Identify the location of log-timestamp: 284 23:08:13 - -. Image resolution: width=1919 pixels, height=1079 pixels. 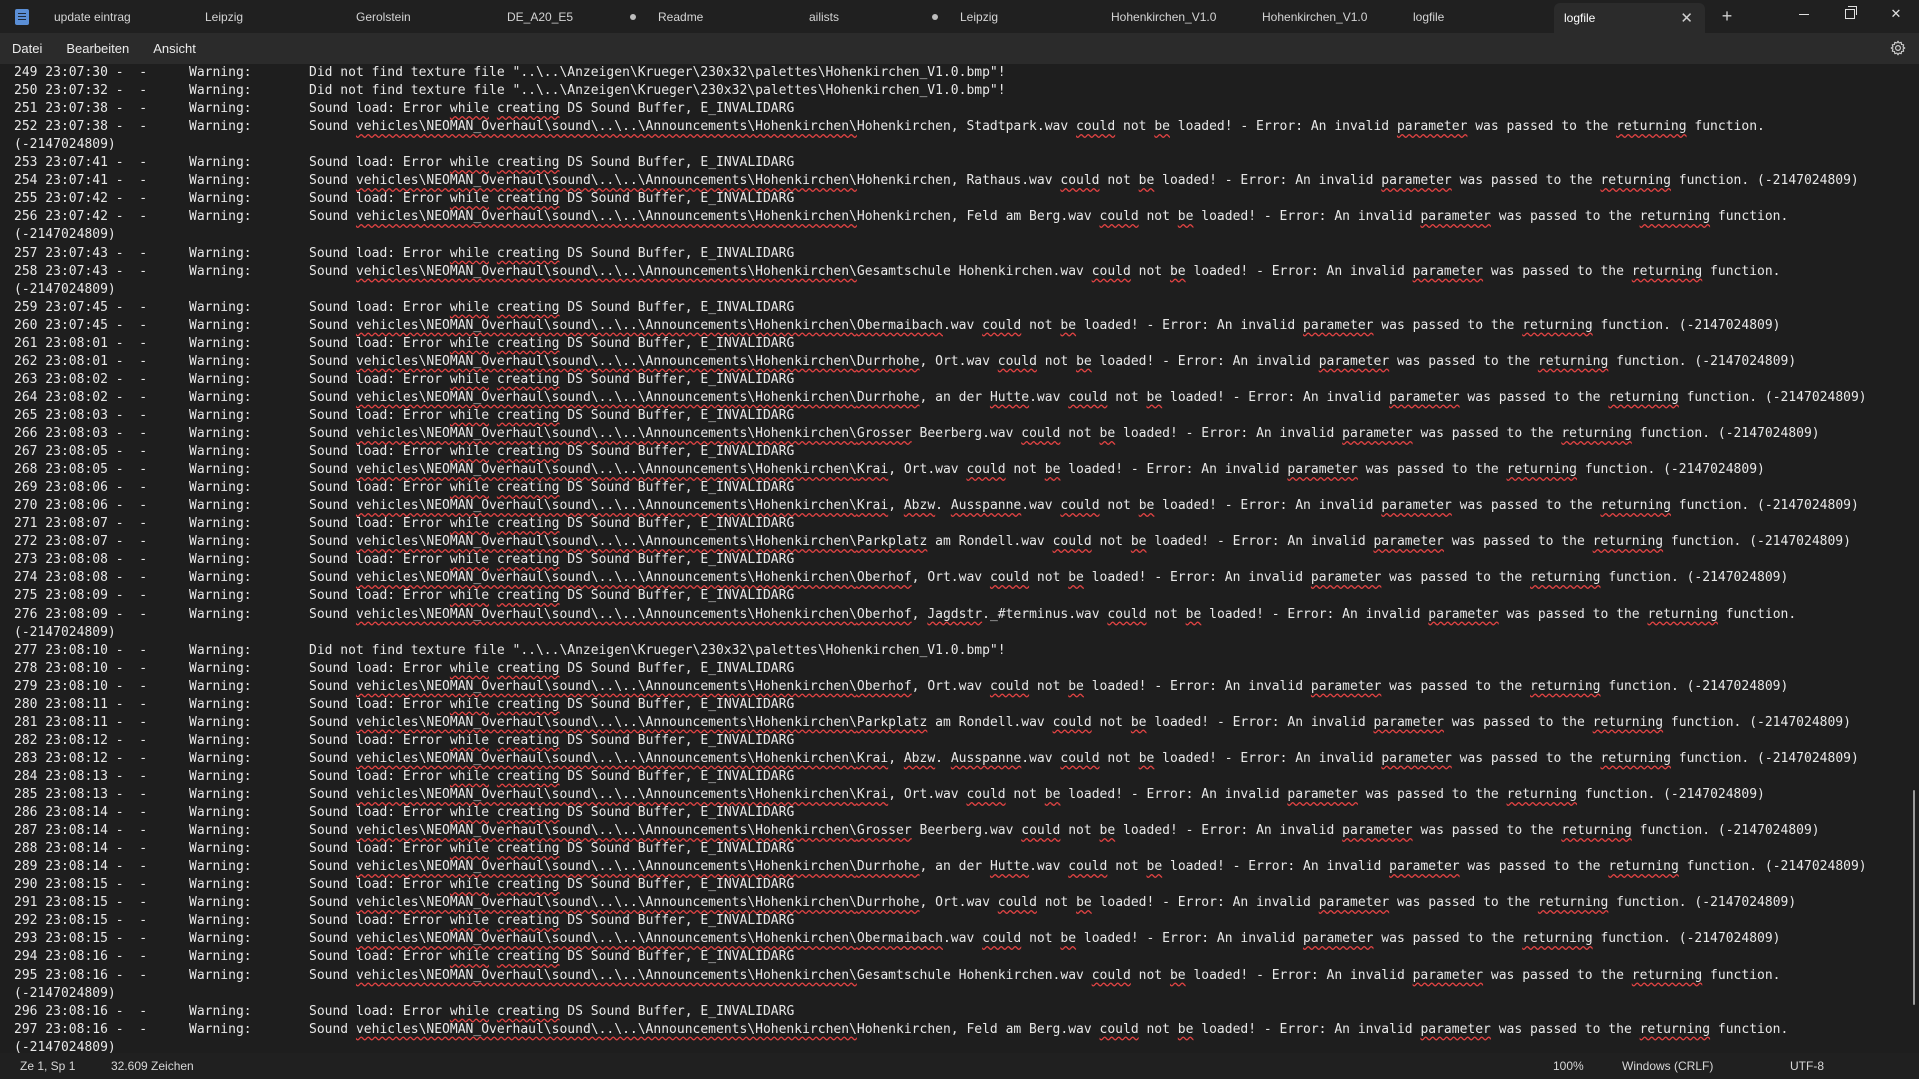
(81, 776).